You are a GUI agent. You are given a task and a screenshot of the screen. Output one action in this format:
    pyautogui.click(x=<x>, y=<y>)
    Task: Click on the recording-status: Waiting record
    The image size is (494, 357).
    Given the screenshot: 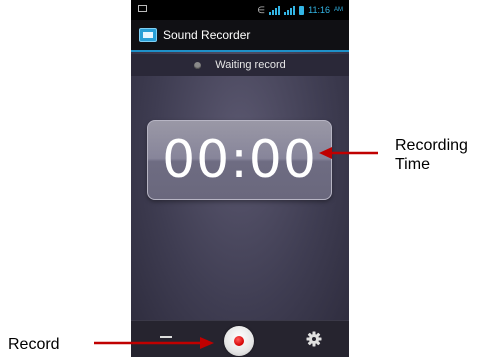 What is the action you would take?
    pyautogui.click(x=240, y=65)
    